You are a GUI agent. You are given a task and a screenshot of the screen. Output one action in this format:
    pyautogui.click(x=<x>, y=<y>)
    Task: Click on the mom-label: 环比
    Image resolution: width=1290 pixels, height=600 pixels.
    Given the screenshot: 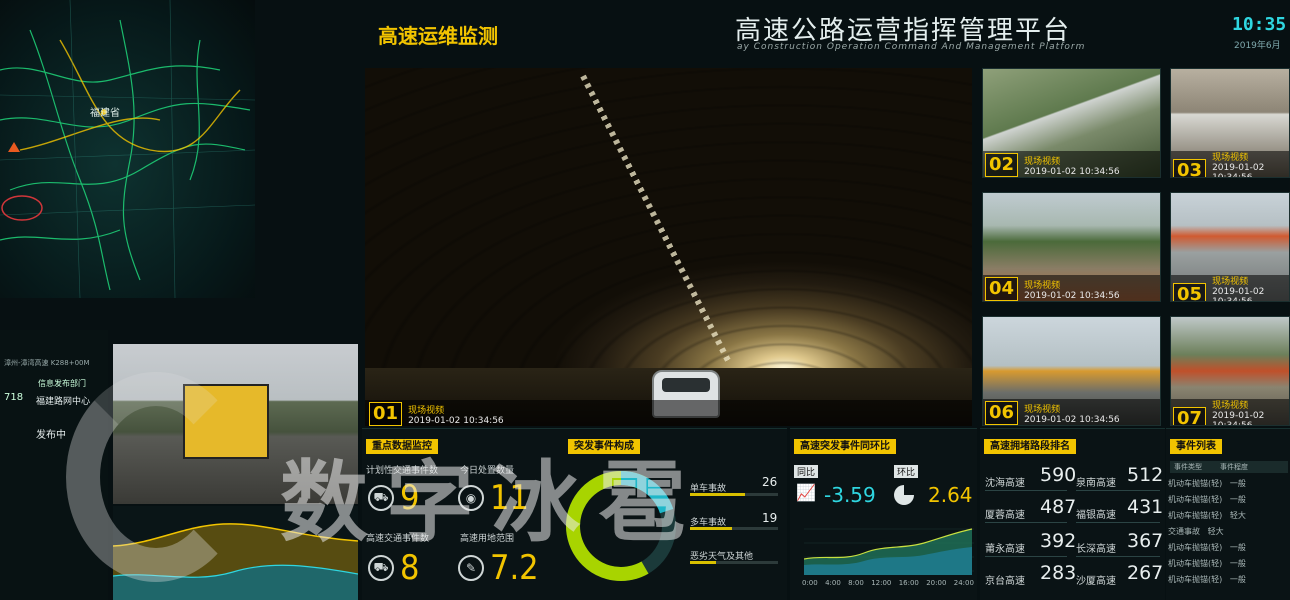 What is the action you would take?
    pyautogui.click(x=906, y=471)
    